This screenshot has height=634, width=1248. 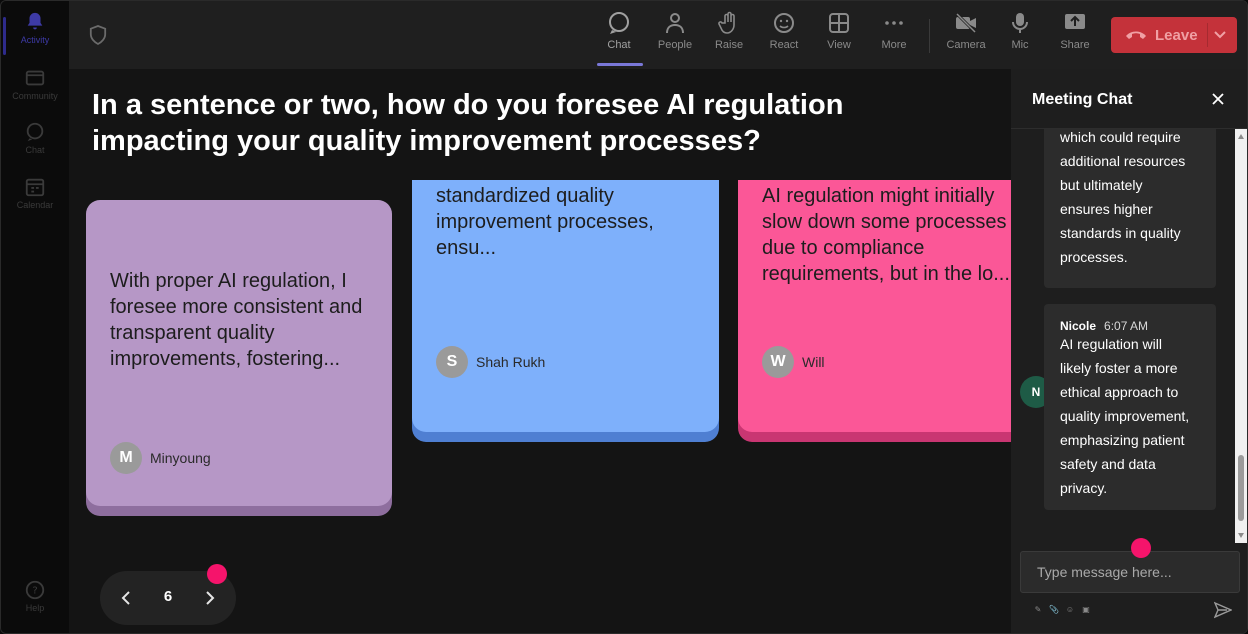 I want to click on meeting-toolbar: Chat People Raise React View More Camera, so click(x=658, y=35).